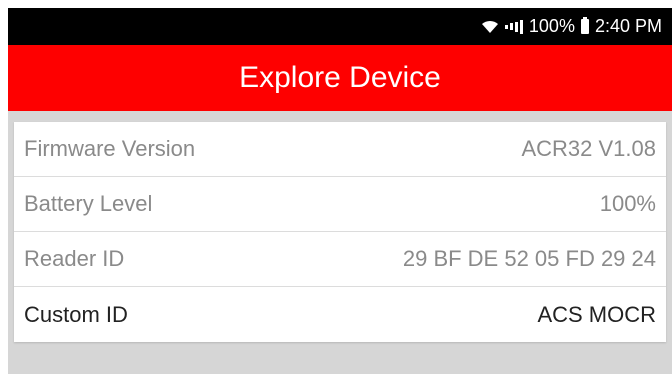 This screenshot has width=672, height=374. Describe the element at coordinates (74, 258) in the screenshot. I see `row-label: Reader ID` at that location.